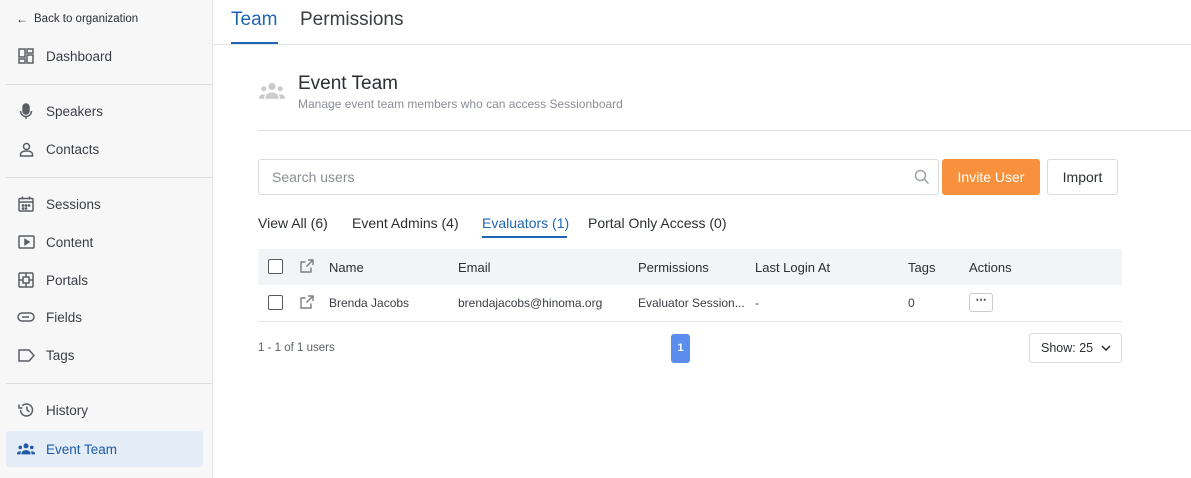 The image size is (1191, 478). What do you see at coordinates (921, 267) in the screenshot?
I see `column-header-tags: Tags` at bounding box center [921, 267].